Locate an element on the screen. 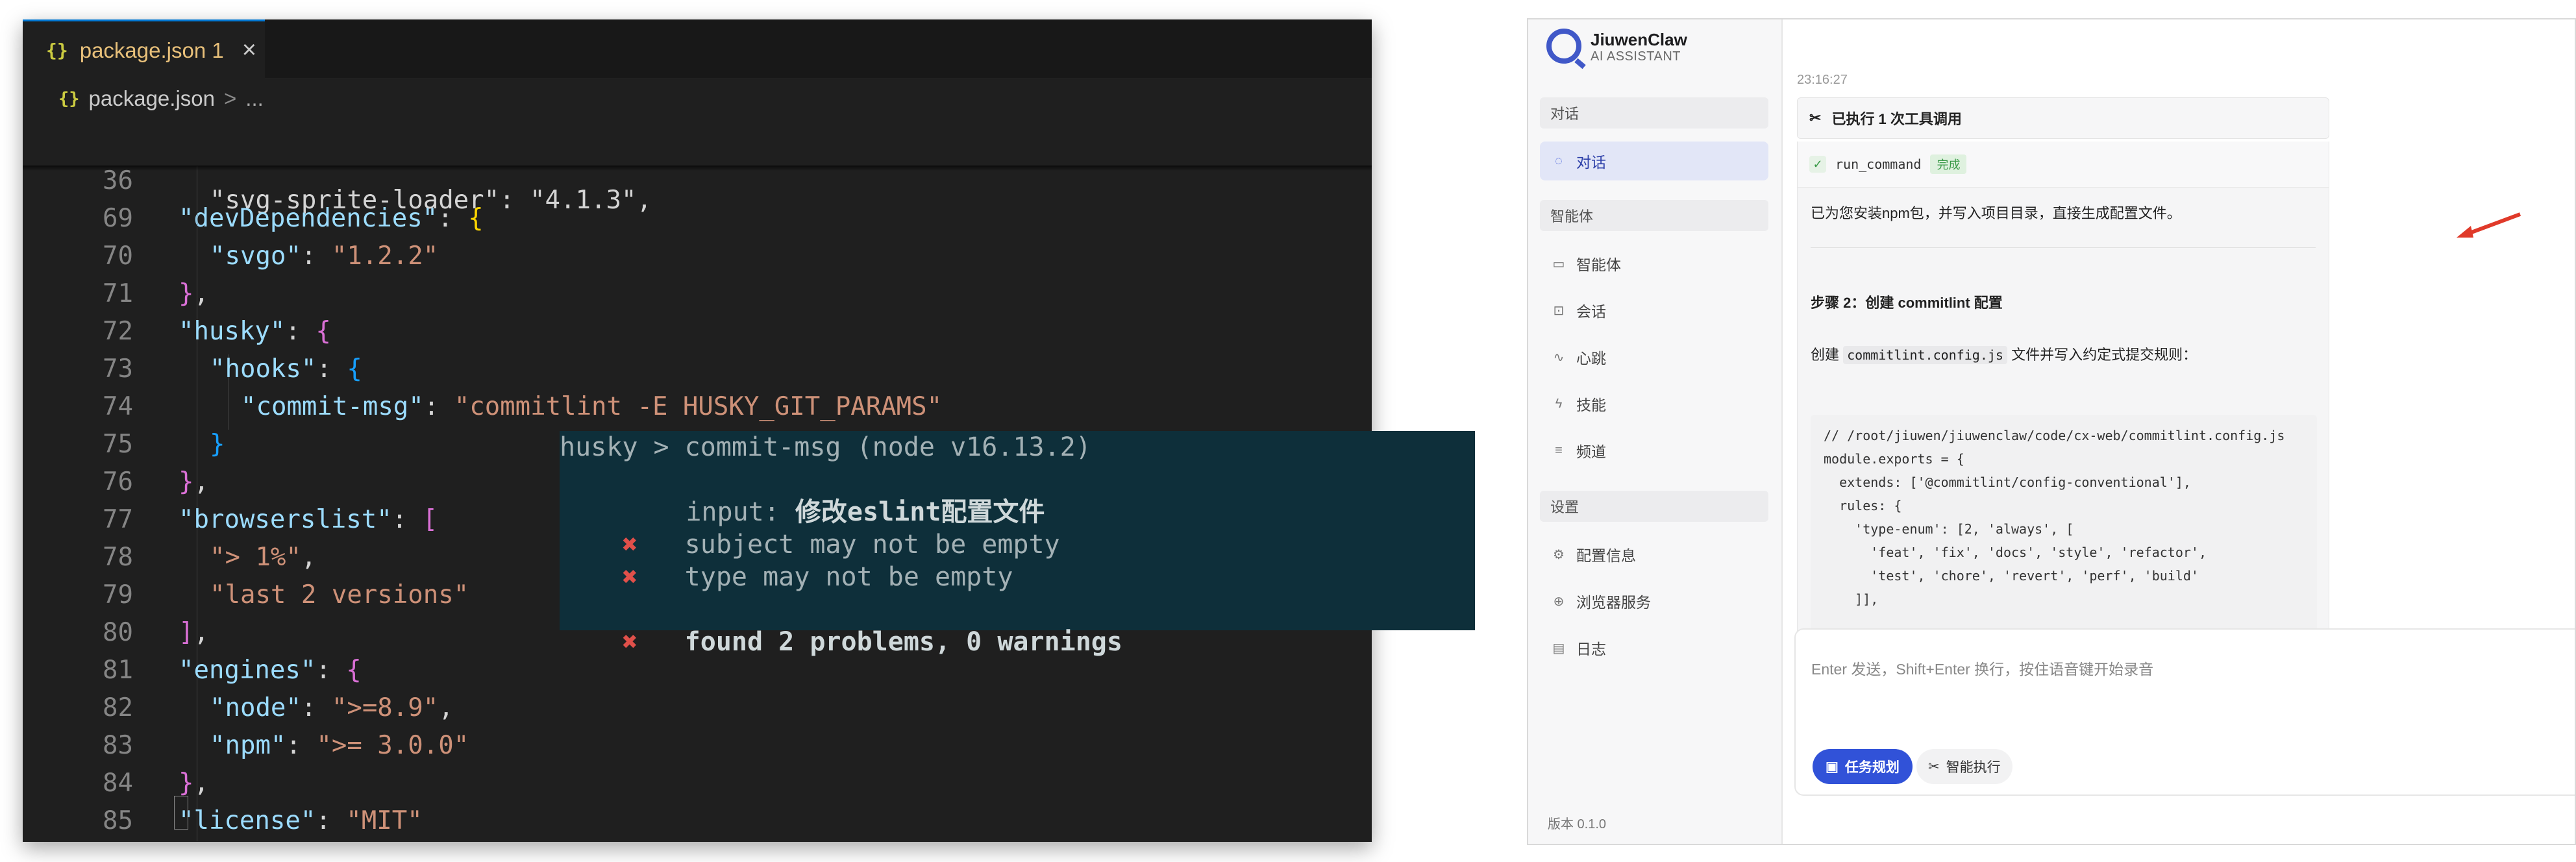 The height and width of the screenshot is (862, 2576). monitor-icon: ▭ is located at coordinates (1558, 263).